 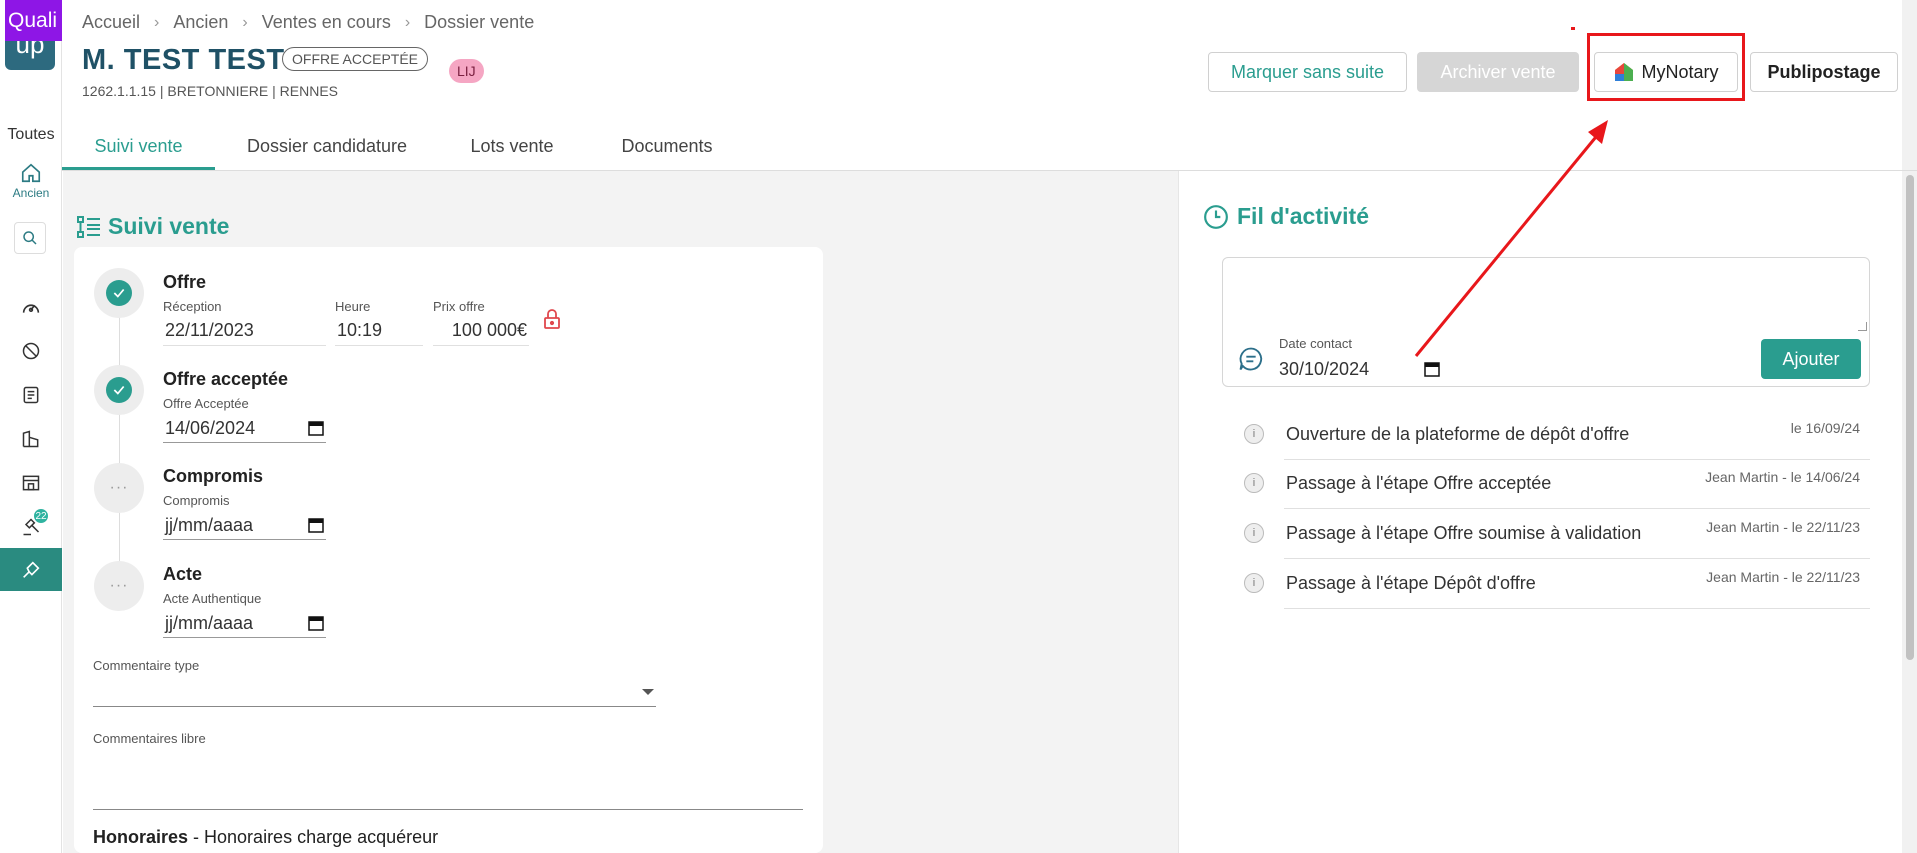 I want to click on timeline-line, so click(x=119, y=455).